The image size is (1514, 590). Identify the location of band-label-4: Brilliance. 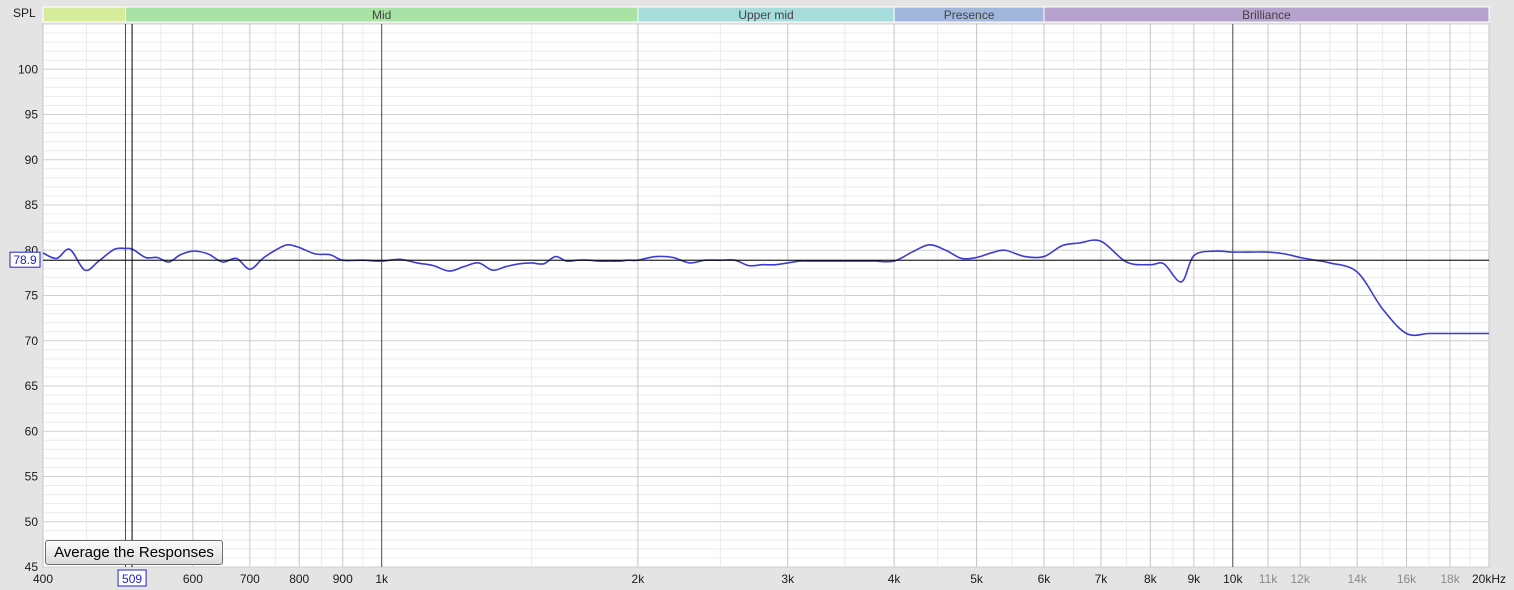
(1266, 15).